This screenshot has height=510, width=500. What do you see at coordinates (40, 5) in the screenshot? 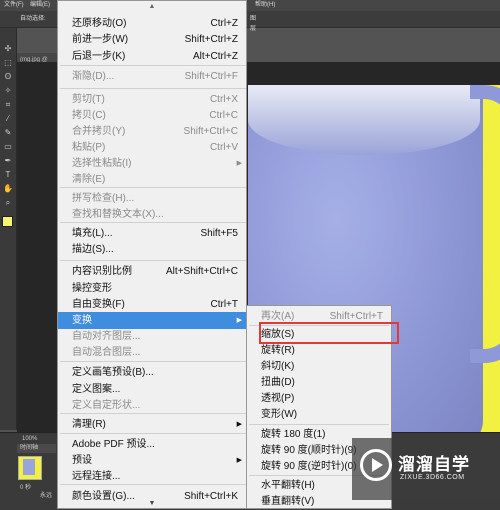
I see `menu-edit: 编辑(E)` at bounding box center [40, 5].